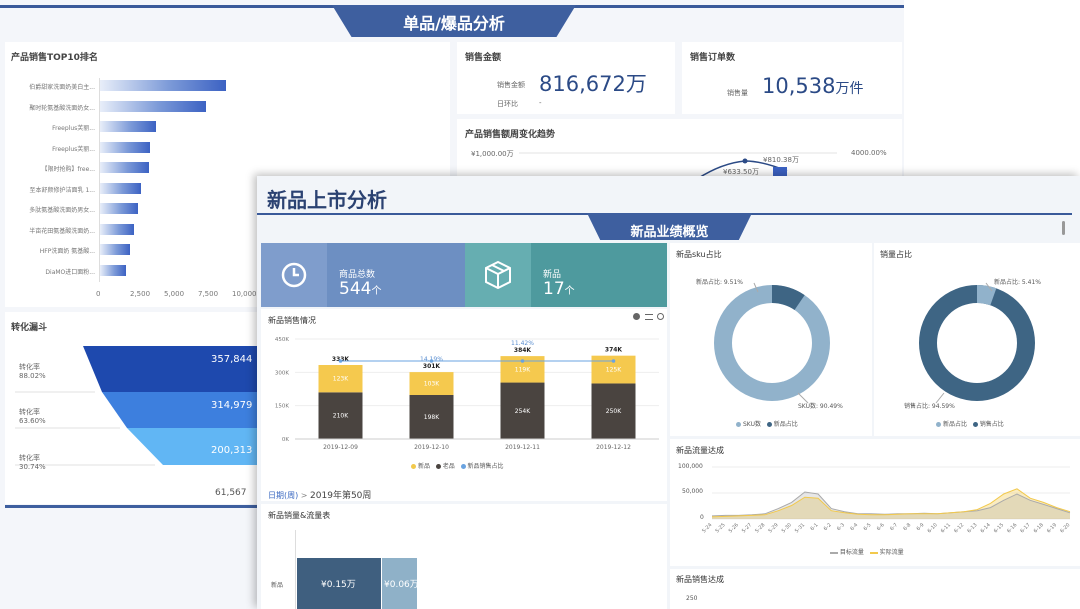 This screenshot has width=1080, height=609. Describe the element at coordinates (713, 58) in the screenshot. I see `orders-title: 销售订单数` at that location.